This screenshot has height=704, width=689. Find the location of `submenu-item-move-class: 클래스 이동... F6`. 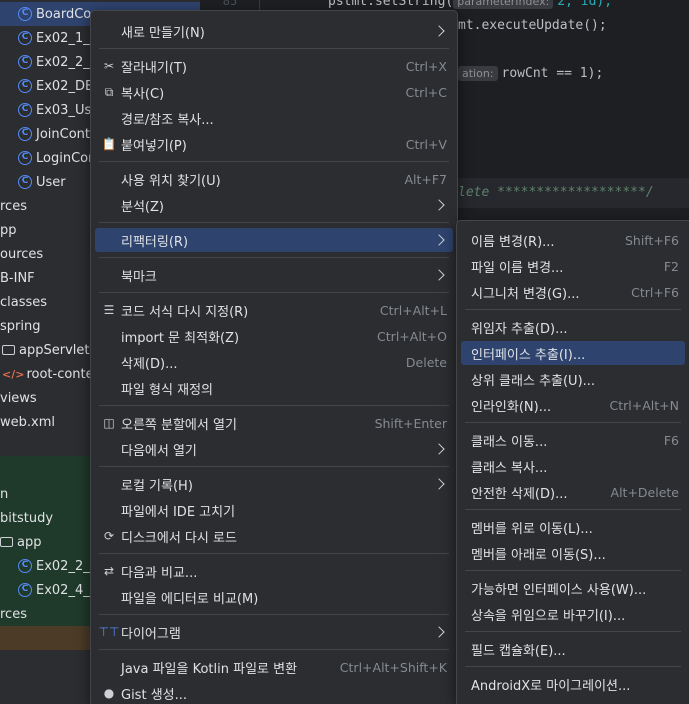

submenu-item-move-class: 클래스 이동... F6 is located at coordinates (573, 440).